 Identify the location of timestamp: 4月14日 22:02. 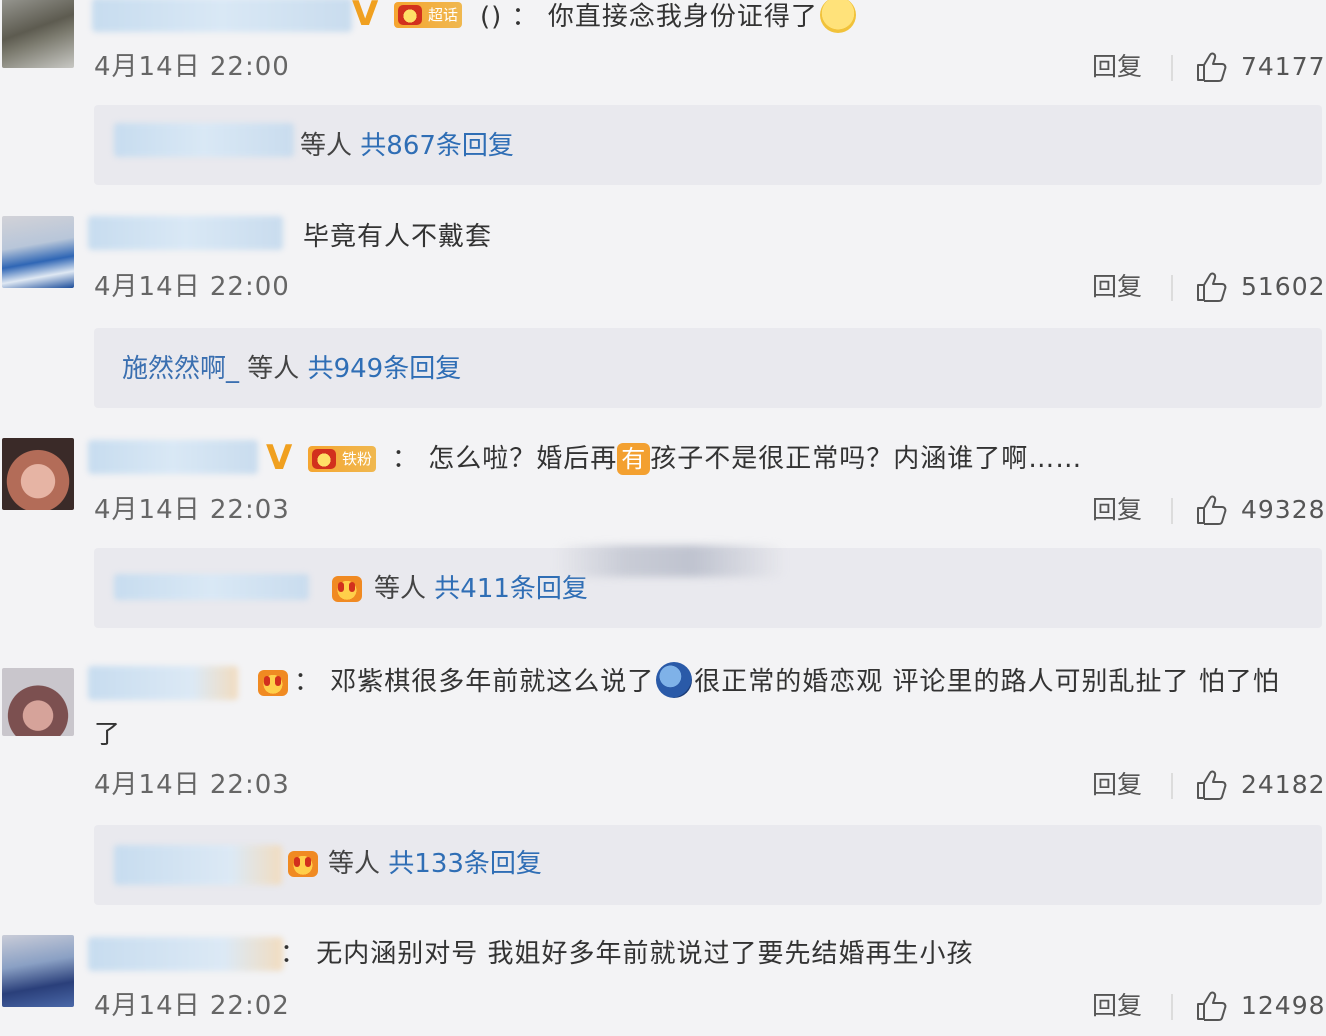
(192, 1006).